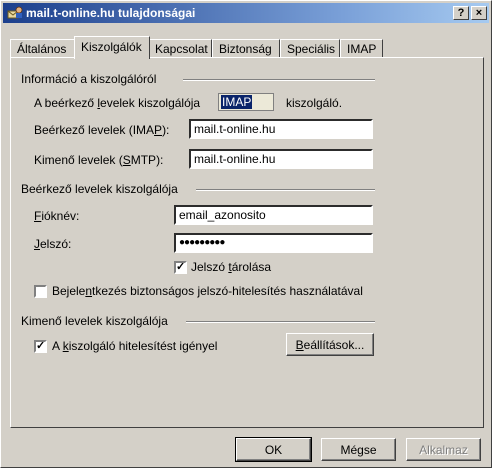 This screenshot has height=468, width=492. Describe the element at coordinates (273, 215) in the screenshot. I see `account-name-input: email_azonosito` at that location.